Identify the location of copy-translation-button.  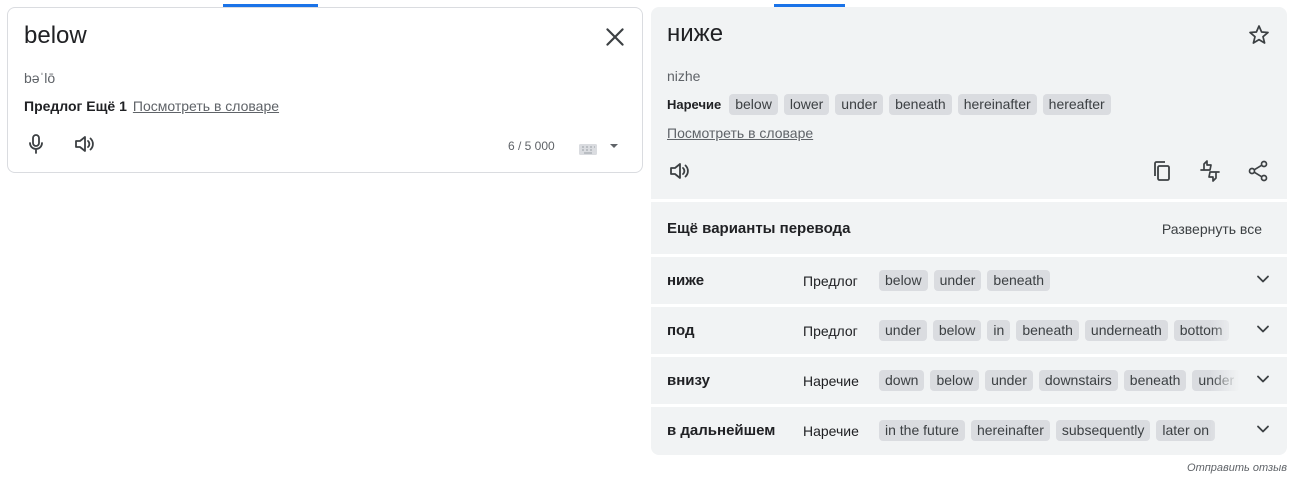
(1162, 171).